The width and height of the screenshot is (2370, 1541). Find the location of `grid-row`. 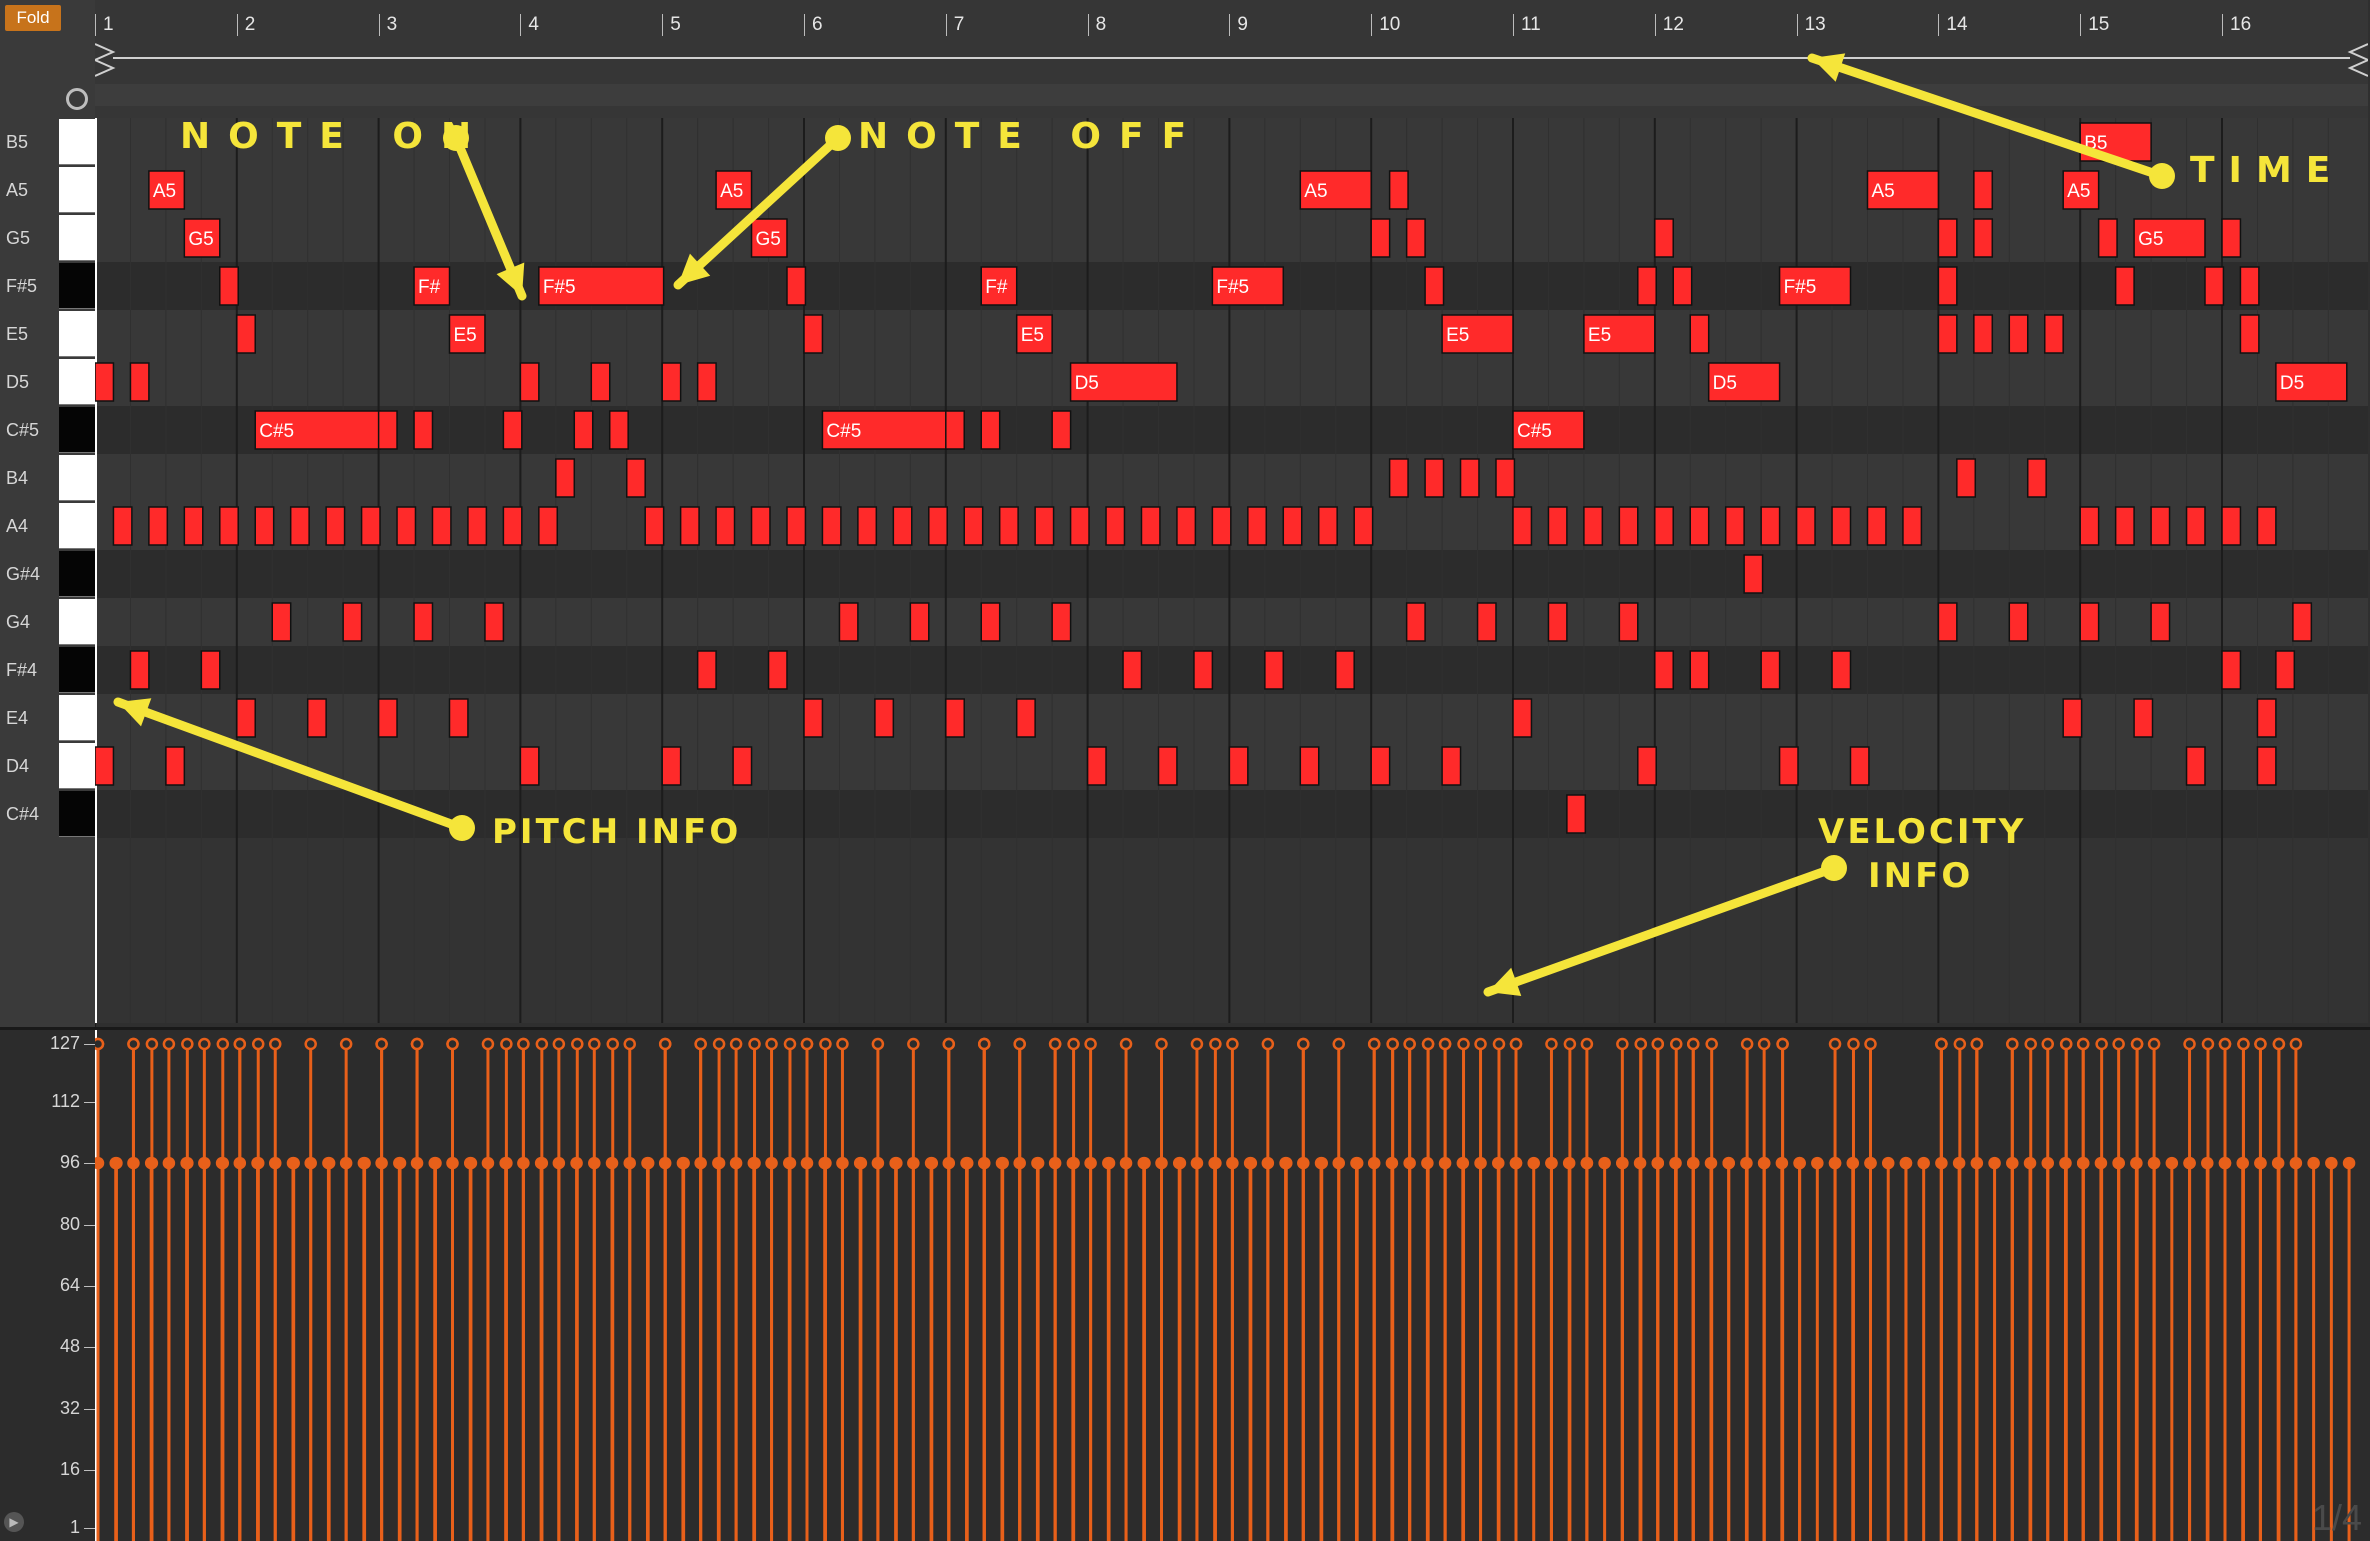

grid-row is located at coordinates (1231, 718).